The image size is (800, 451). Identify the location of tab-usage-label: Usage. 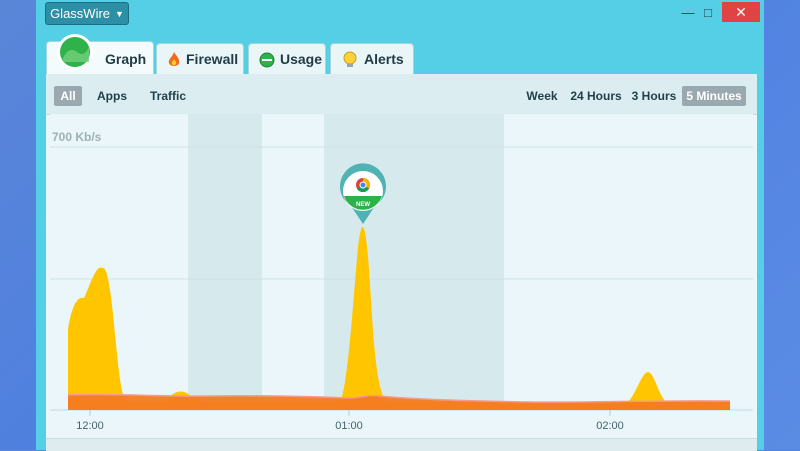
(301, 59).